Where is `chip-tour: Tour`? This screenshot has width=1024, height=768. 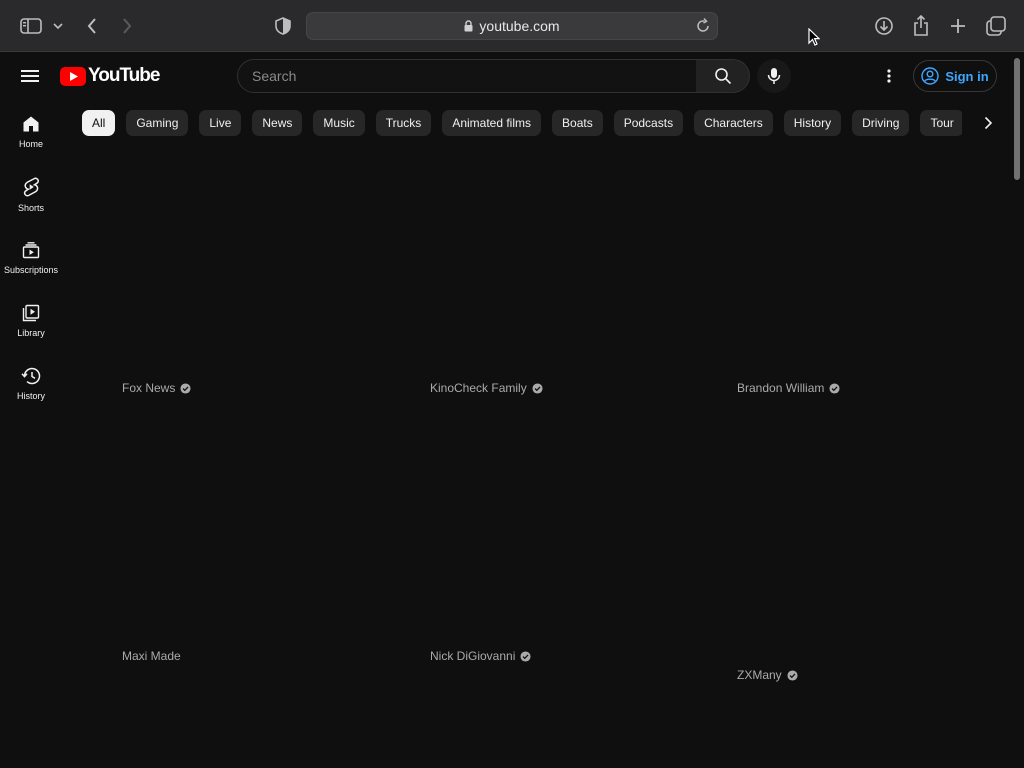
chip-tour: Tour is located at coordinates (941, 123).